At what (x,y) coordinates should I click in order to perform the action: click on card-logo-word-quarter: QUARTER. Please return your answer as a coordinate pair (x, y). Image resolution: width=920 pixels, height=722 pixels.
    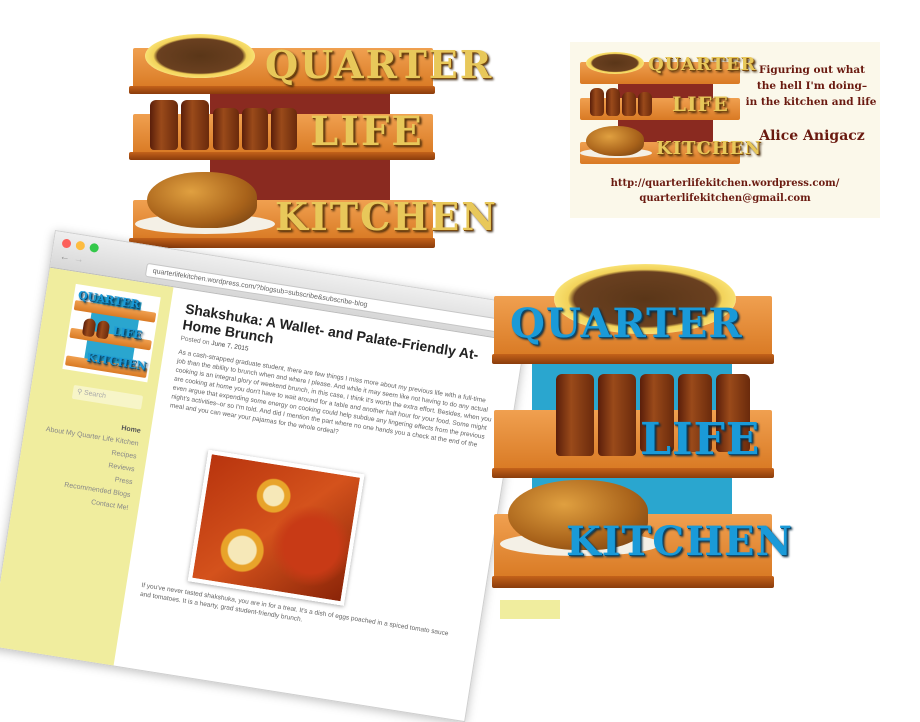
    Looking at the image, I should click on (702, 64).